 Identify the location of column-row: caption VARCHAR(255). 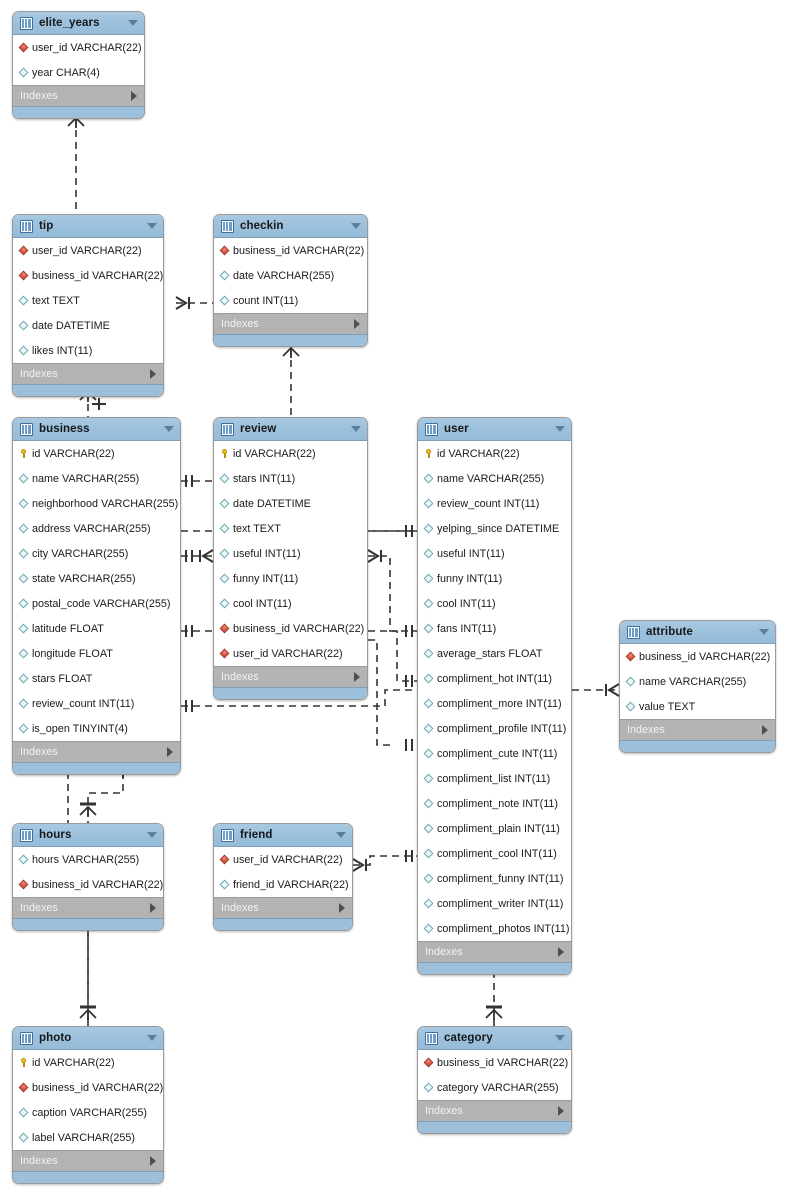
(88, 1112).